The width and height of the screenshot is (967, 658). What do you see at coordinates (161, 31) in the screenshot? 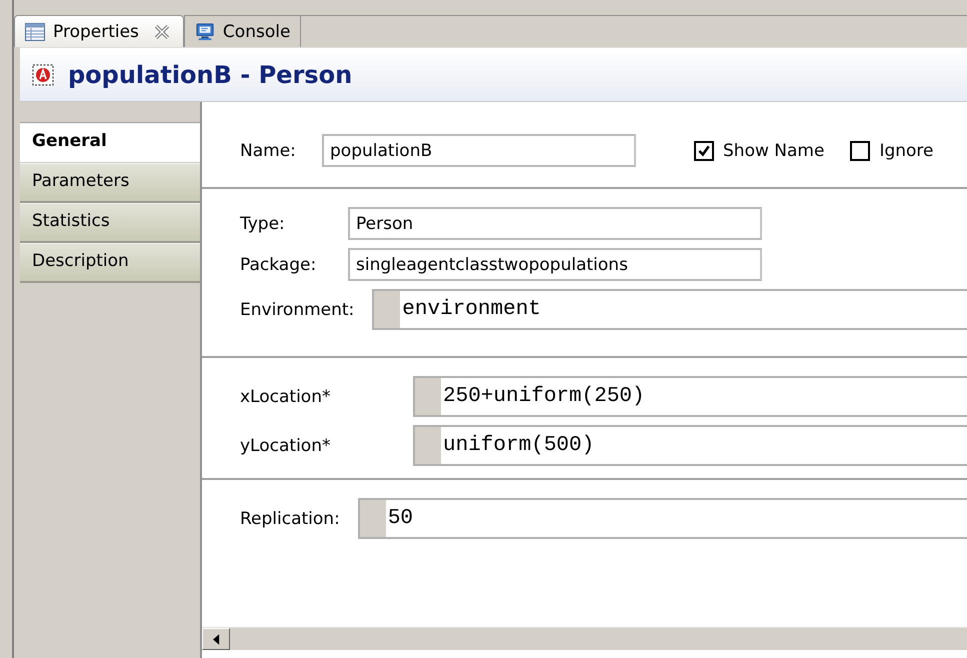
I see `close-icon` at bounding box center [161, 31].